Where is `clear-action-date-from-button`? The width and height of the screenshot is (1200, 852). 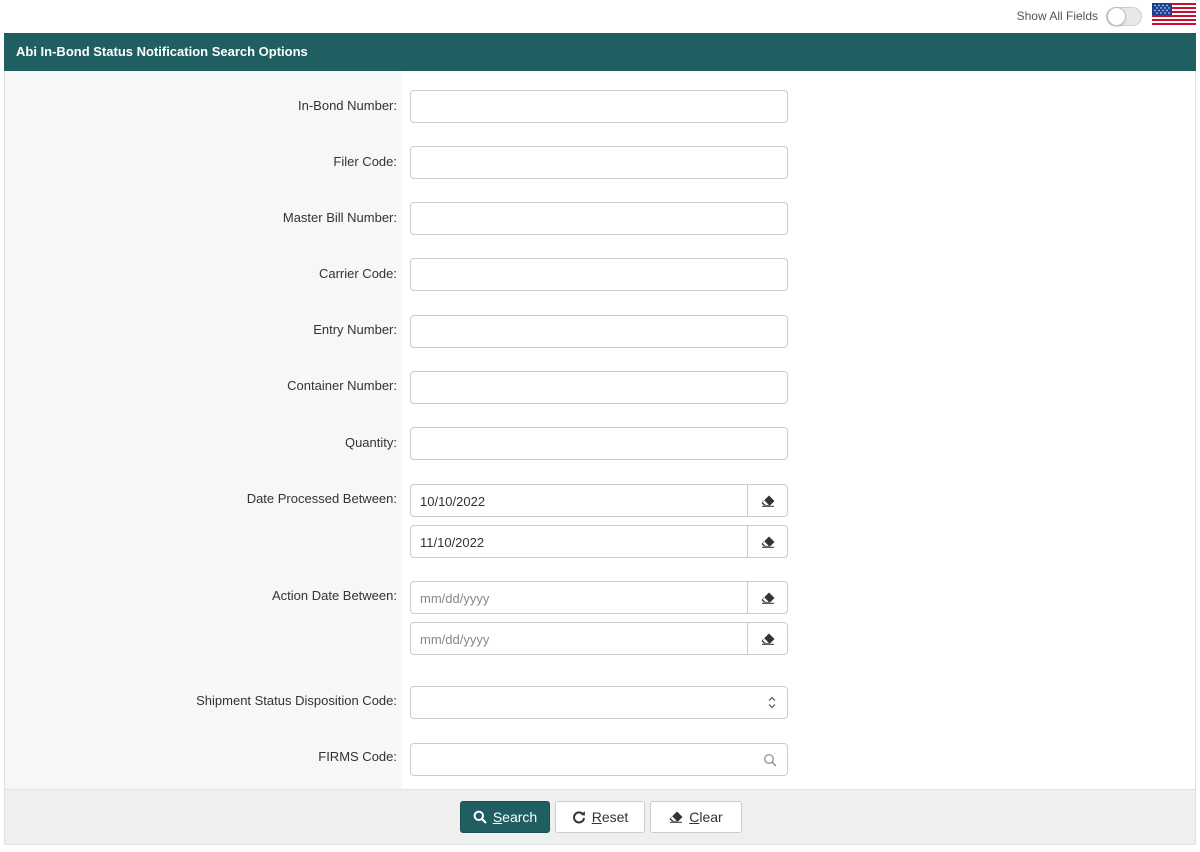
clear-action-date-from-button is located at coordinates (767, 597).